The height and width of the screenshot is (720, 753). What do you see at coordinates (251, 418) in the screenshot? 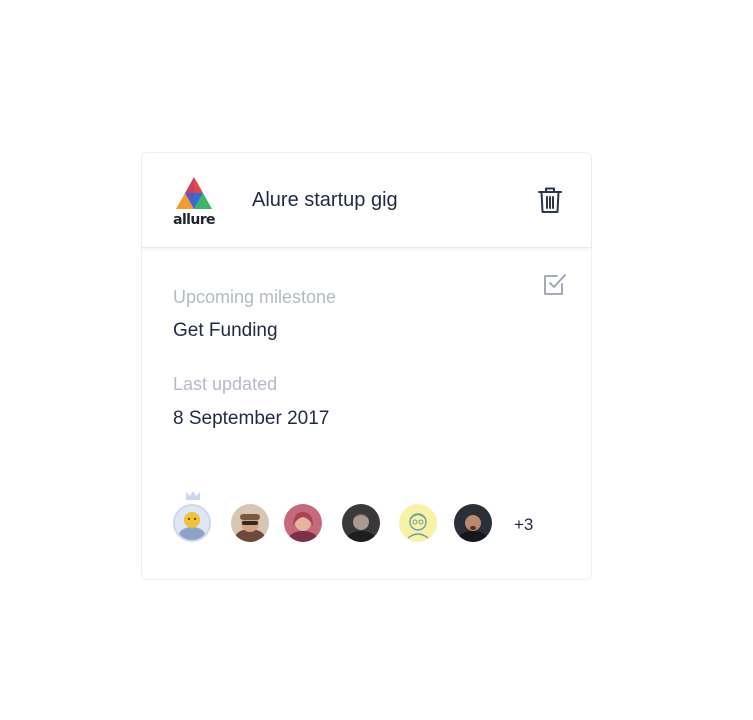
I see `last-updated-value: 8 September 2017` at bounding box center [251, 418].